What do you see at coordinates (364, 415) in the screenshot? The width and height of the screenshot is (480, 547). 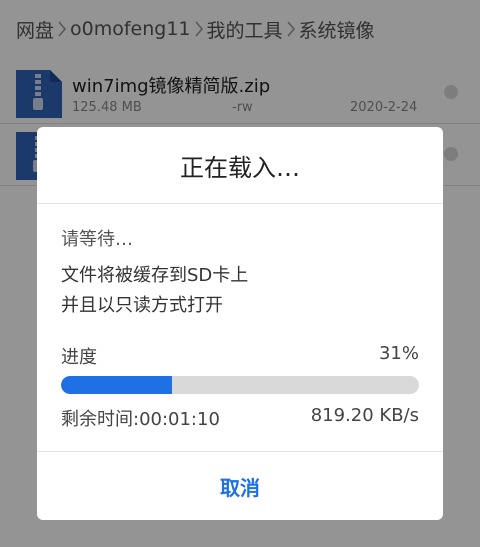 I see `transfer-speed: 819.20 KB/s` at bounding box center [364, 415].